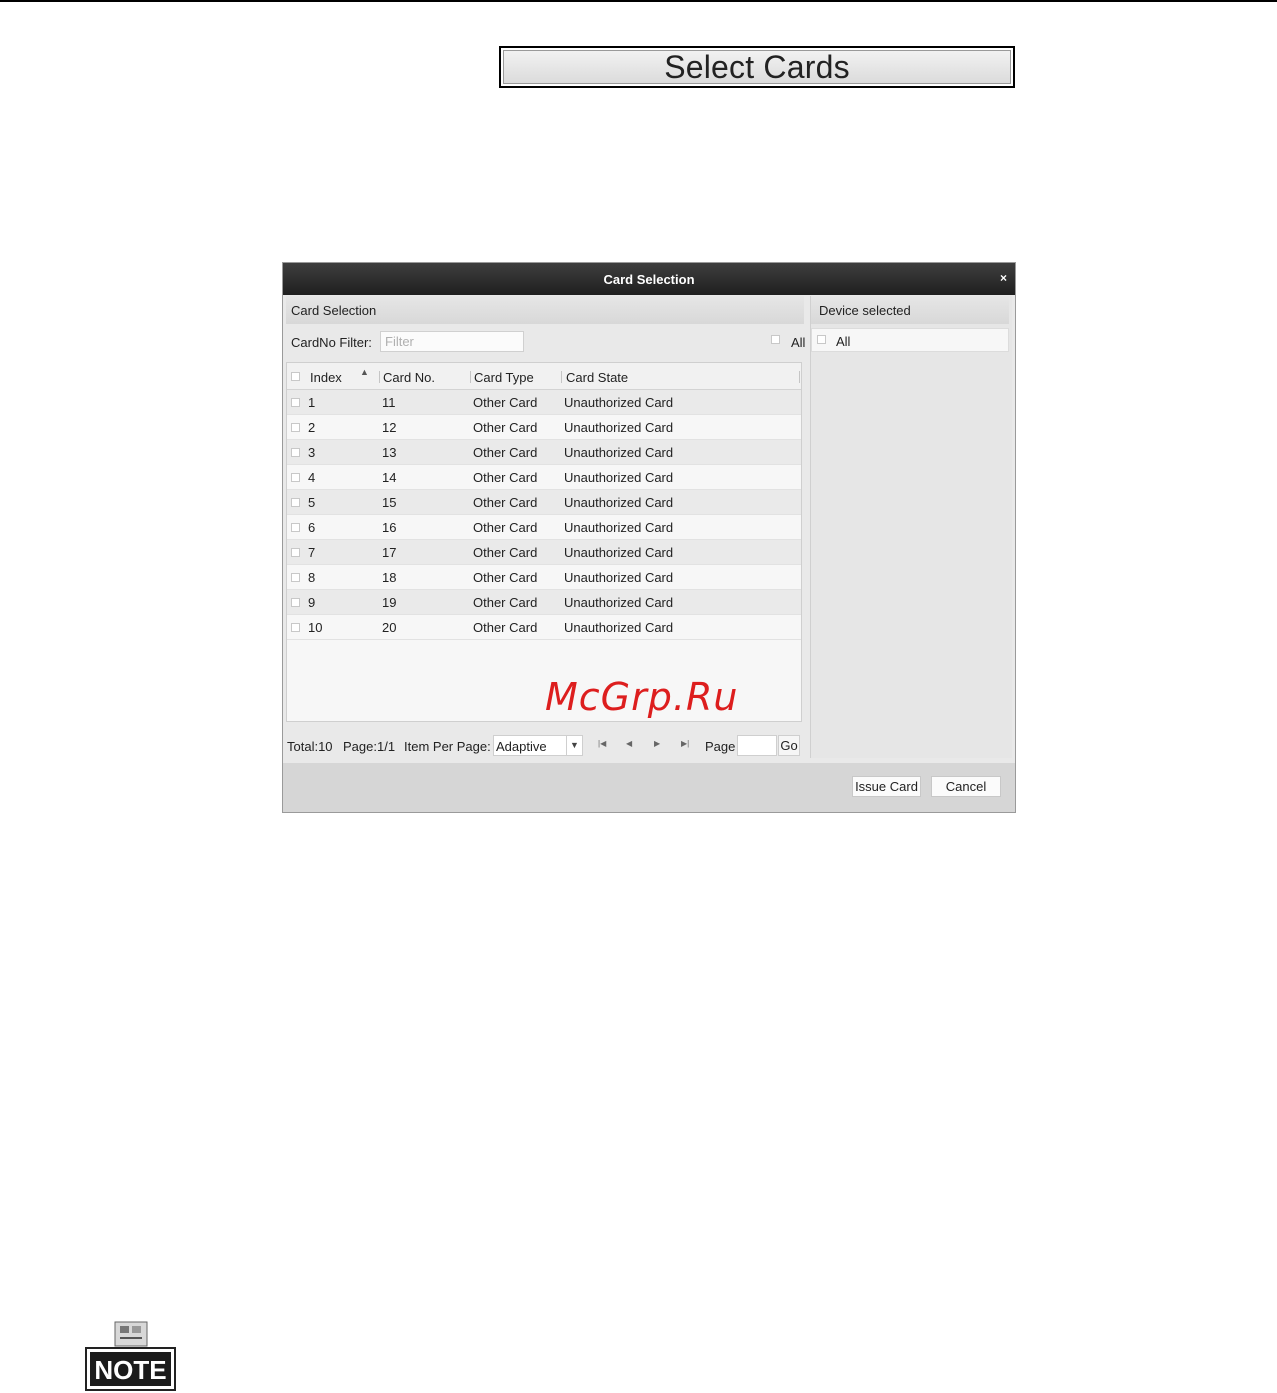  What do you see at coordinates (389, 452) in the screenshot?
I see `cell-card-no: 13` at bounding box center [389, 452].